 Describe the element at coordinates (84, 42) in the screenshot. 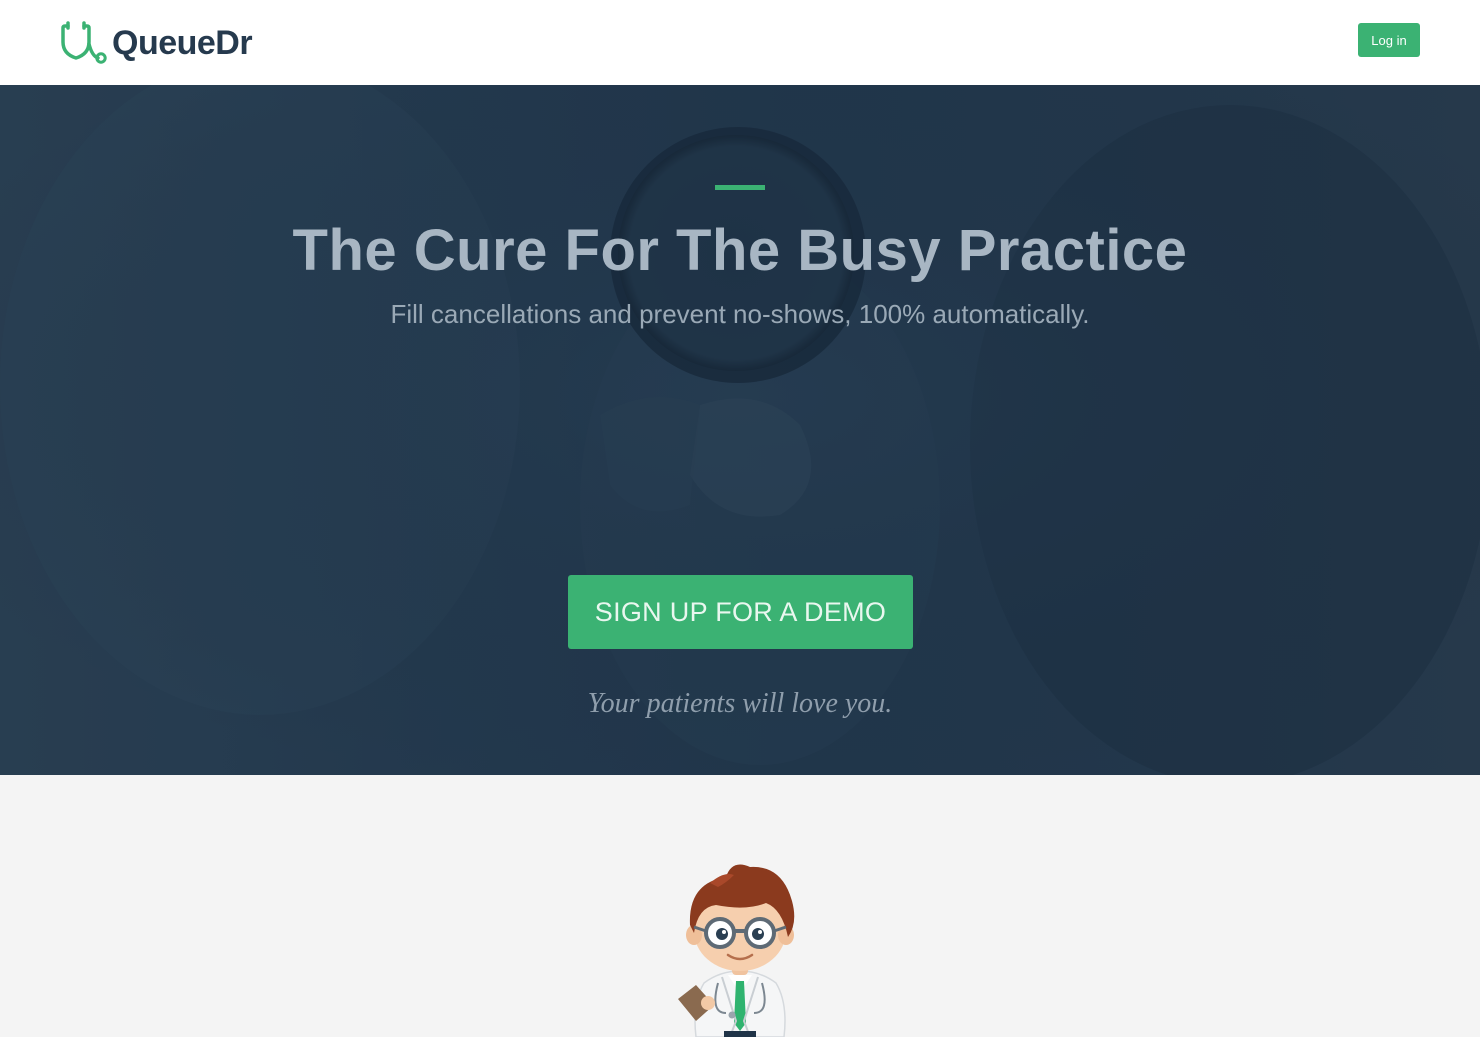

I see `stethoscope-shield-icon` at that location.